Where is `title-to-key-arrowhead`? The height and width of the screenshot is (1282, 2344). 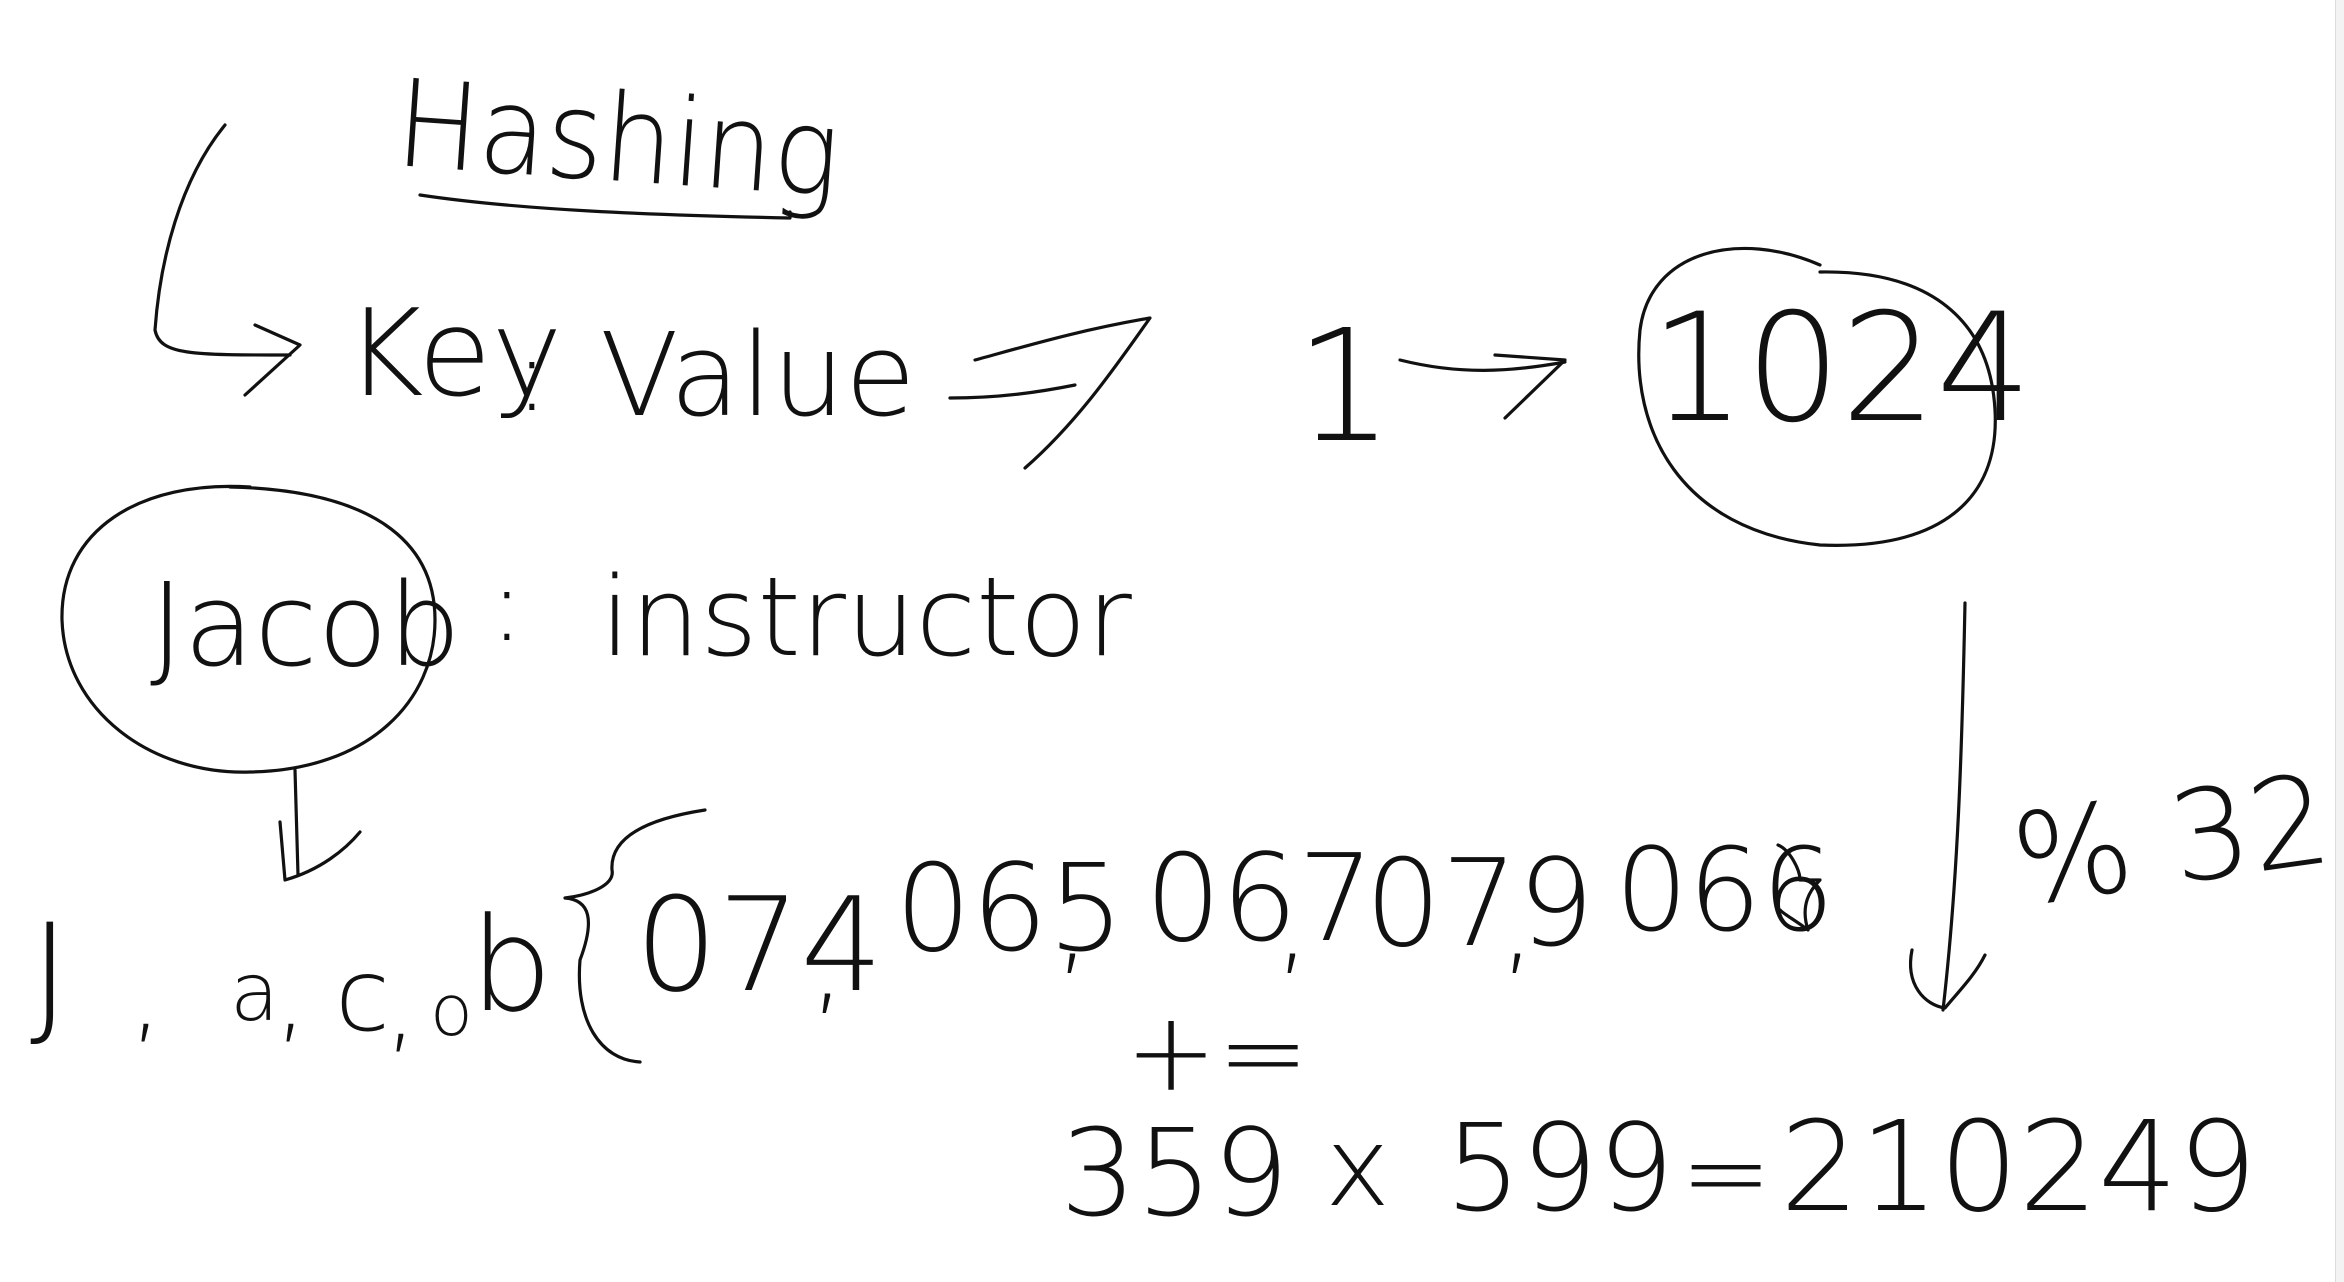
title-to-key-arrowhead is located at coordinates (272, 360).